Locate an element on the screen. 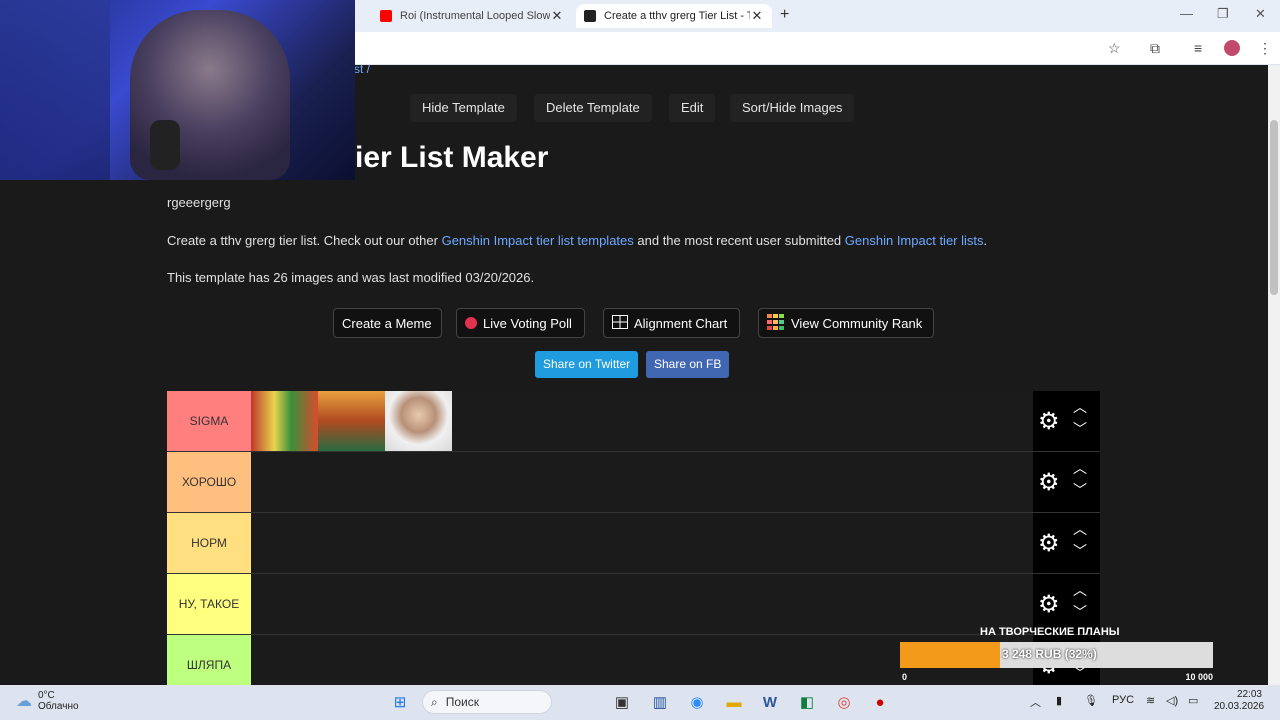  tier-row: НОРМ ⚙ ︿ ﹀ is located at coordinates (633, 543).